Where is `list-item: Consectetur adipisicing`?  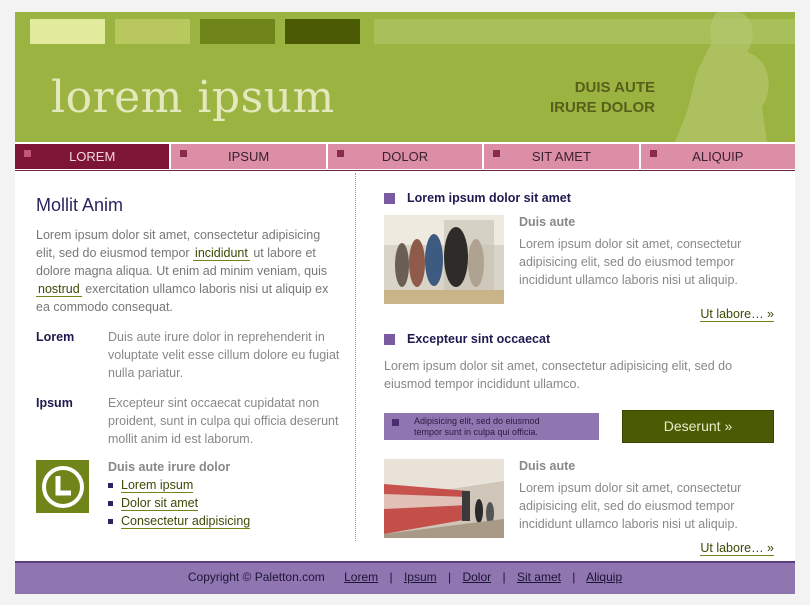 list-item: Consectetur adipisicing is located at coordinates (179, 521).